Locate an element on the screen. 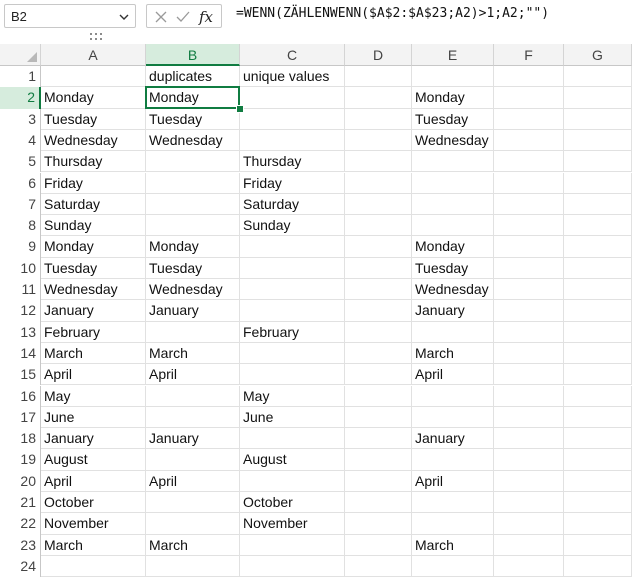 The height and width of the screenshot is (577, 632). cell-b17 is located at coordinates (193, 417).